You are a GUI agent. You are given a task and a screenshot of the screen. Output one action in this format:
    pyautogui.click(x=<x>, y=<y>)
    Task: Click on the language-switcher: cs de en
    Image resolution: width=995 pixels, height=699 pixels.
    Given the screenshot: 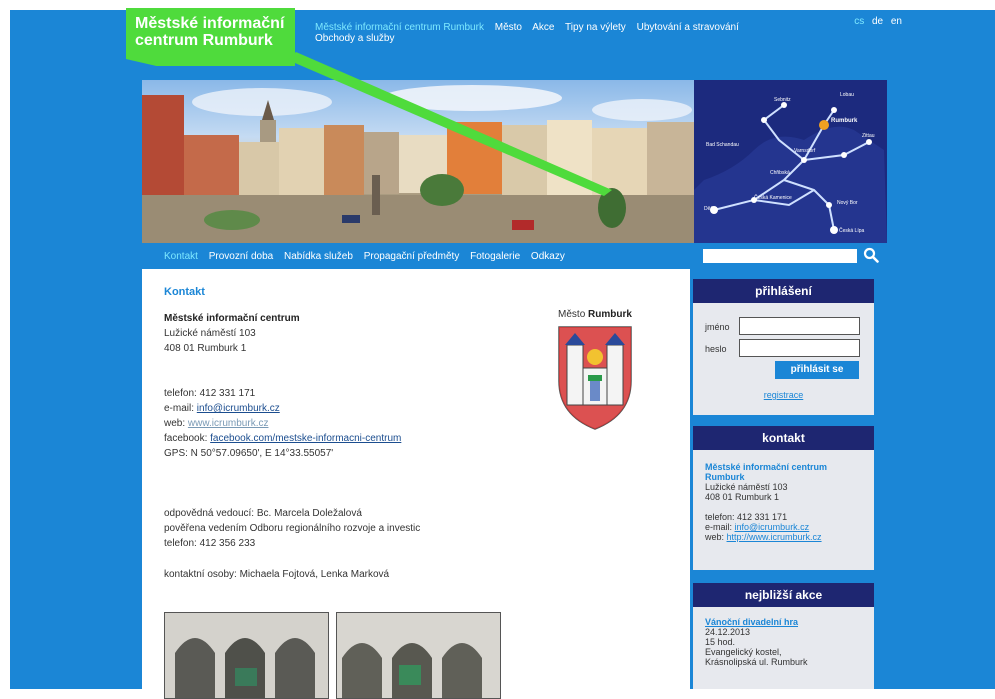 What is the action you would take?
    pyautogui.click(x=875, y=21)
    